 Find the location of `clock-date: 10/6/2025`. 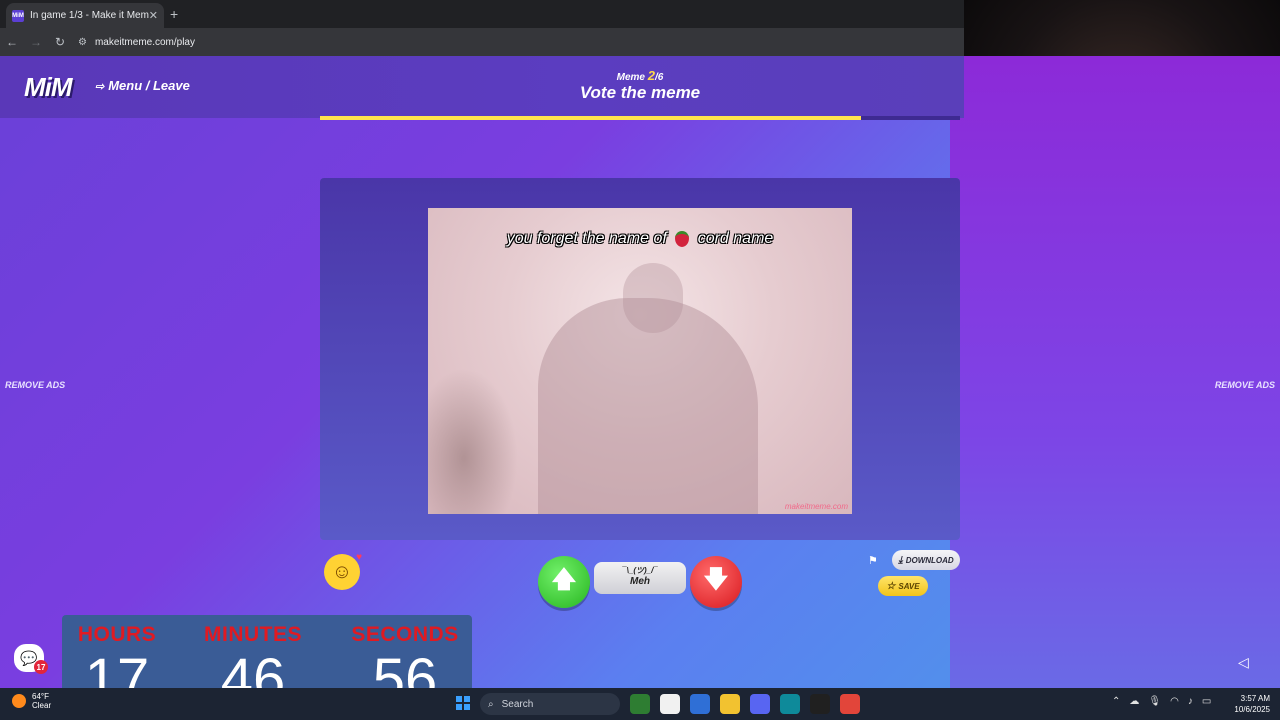

clock-date: 10/6/2025 is located at coordinates (1252, 709).